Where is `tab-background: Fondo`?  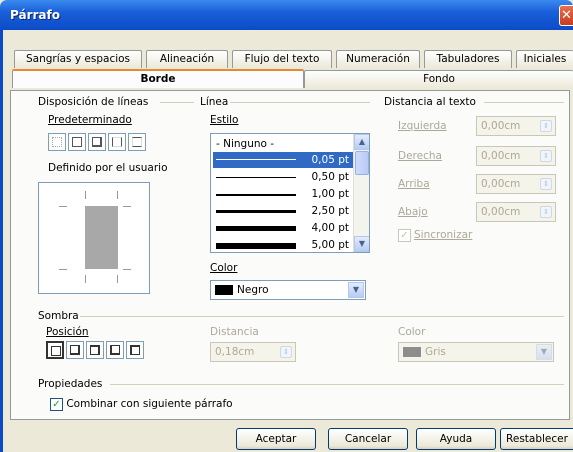 tab-background: Fondo is located at coordinates (438, 79).